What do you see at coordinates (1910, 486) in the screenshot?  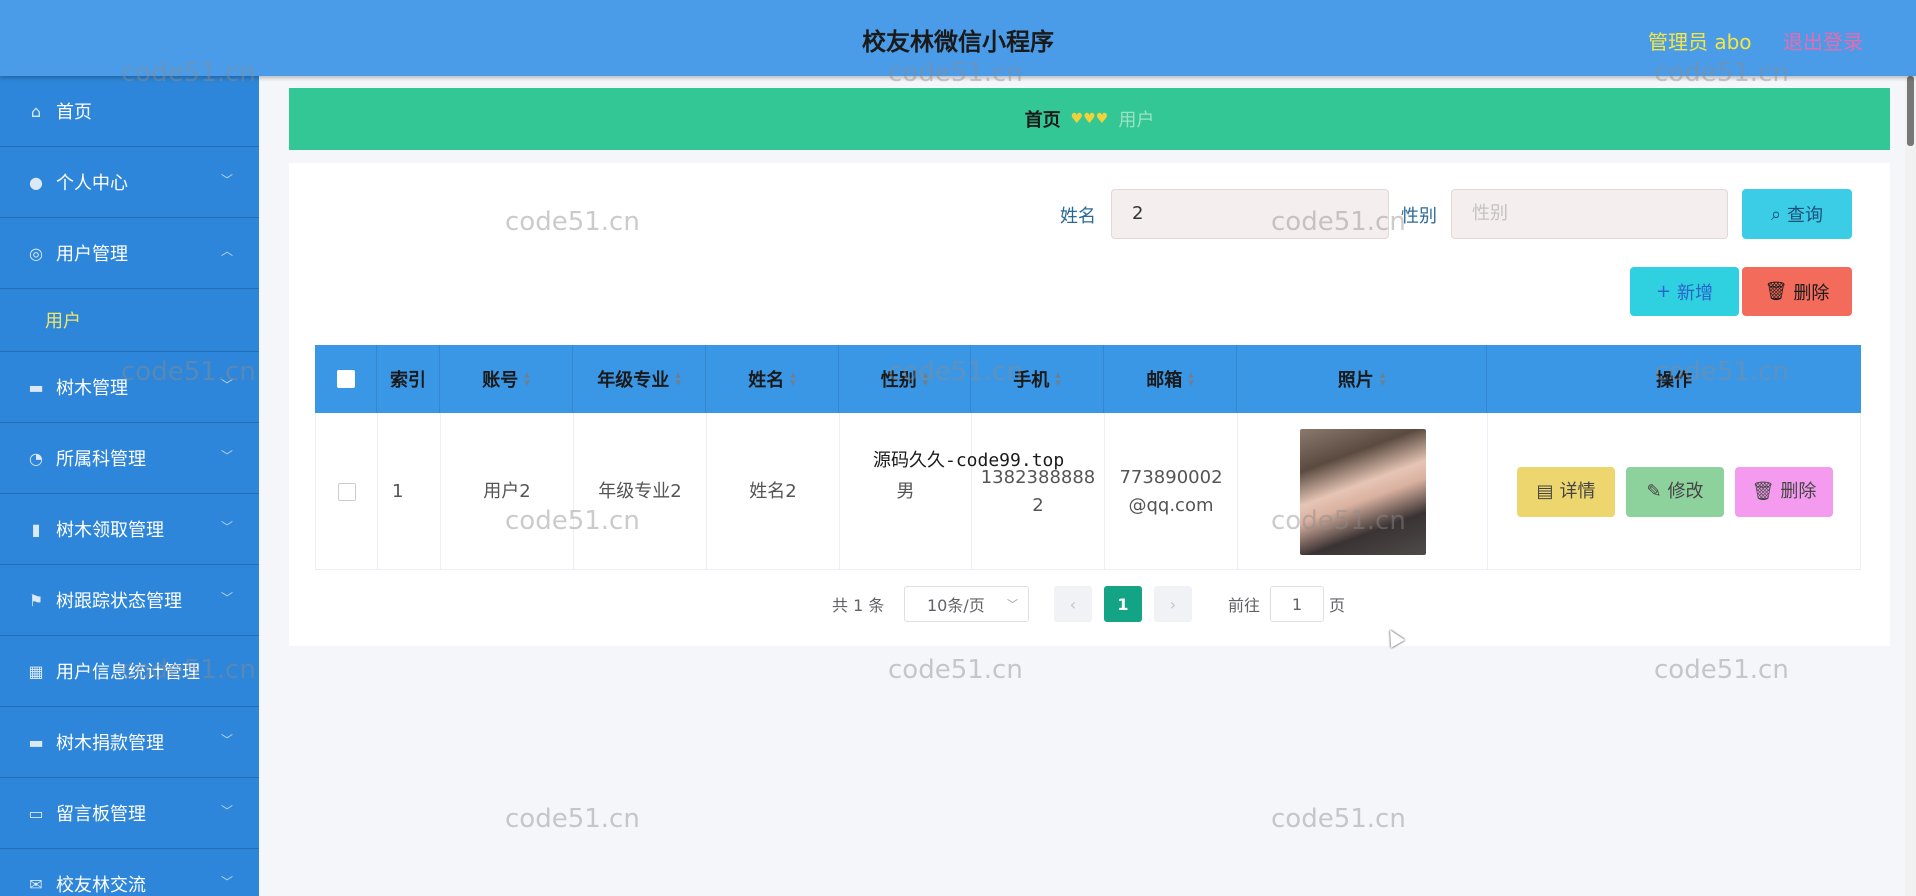 I see `vertical-scrollbar` at bounding box center [1910, 486].